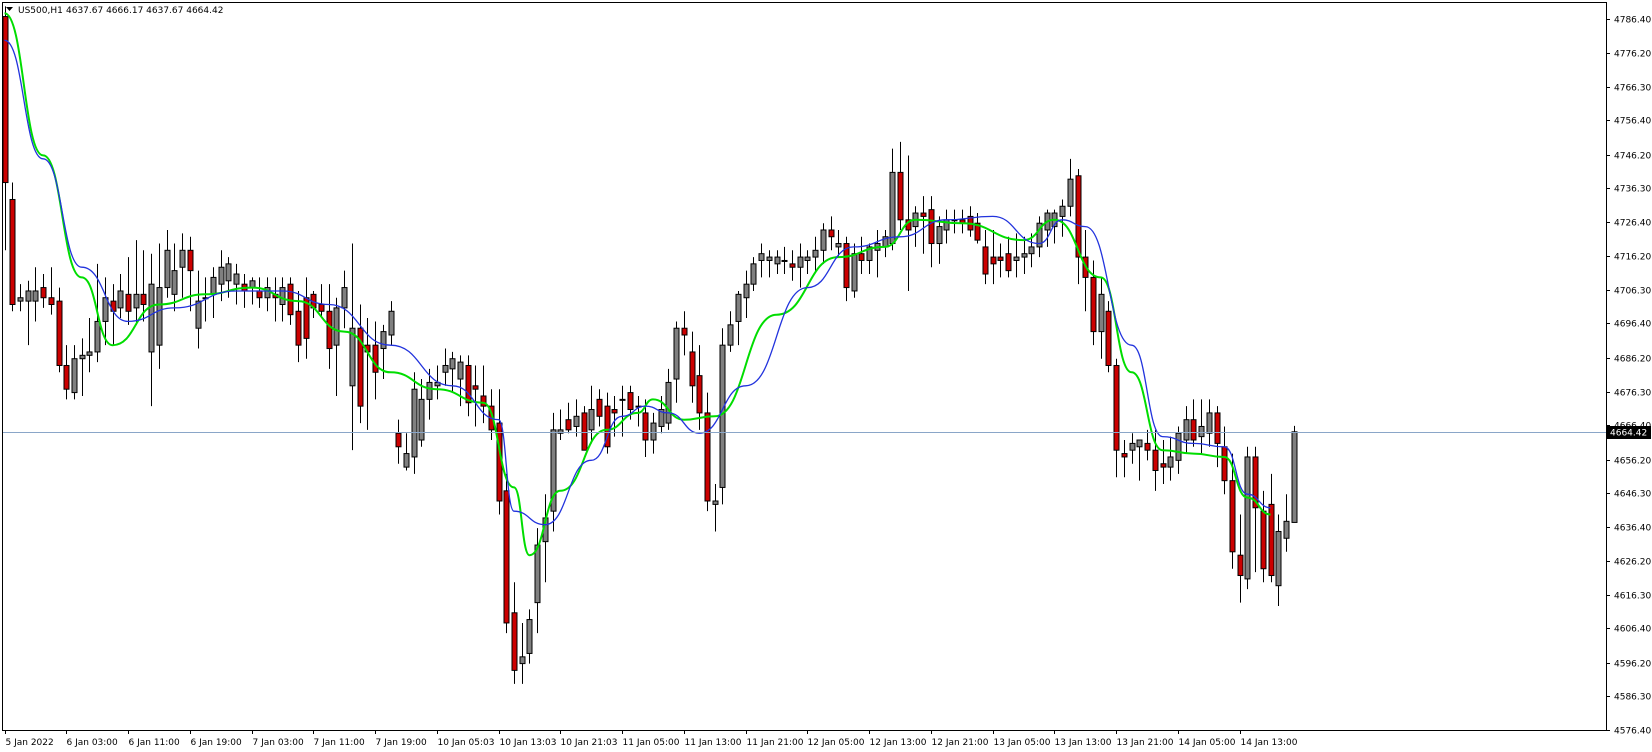 The height and width of the screenshot is (752, 1652). What do you see at coordinates (1632, 665) in the screenshot?
I see `y-tick-label: 4596.20` at bounding box center [1632, 665].